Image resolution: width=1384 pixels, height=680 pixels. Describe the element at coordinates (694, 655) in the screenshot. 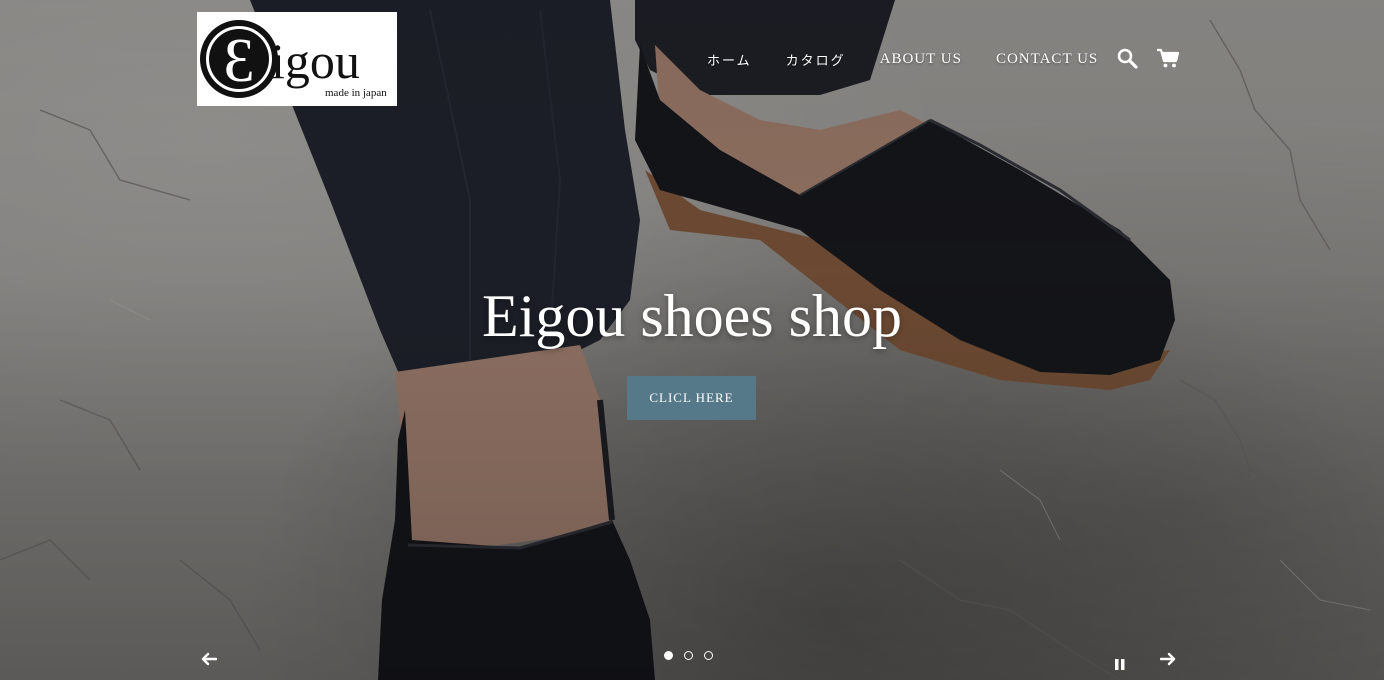

I see `slide-dots` at that location.